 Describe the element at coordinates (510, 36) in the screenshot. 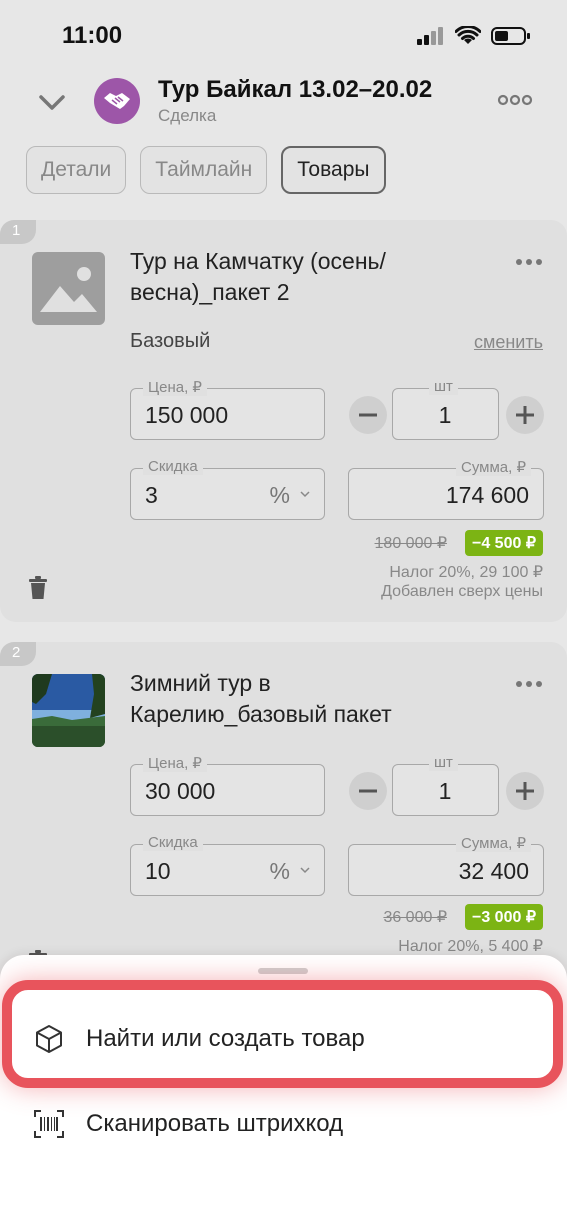

I see `battery-icon` at that location.